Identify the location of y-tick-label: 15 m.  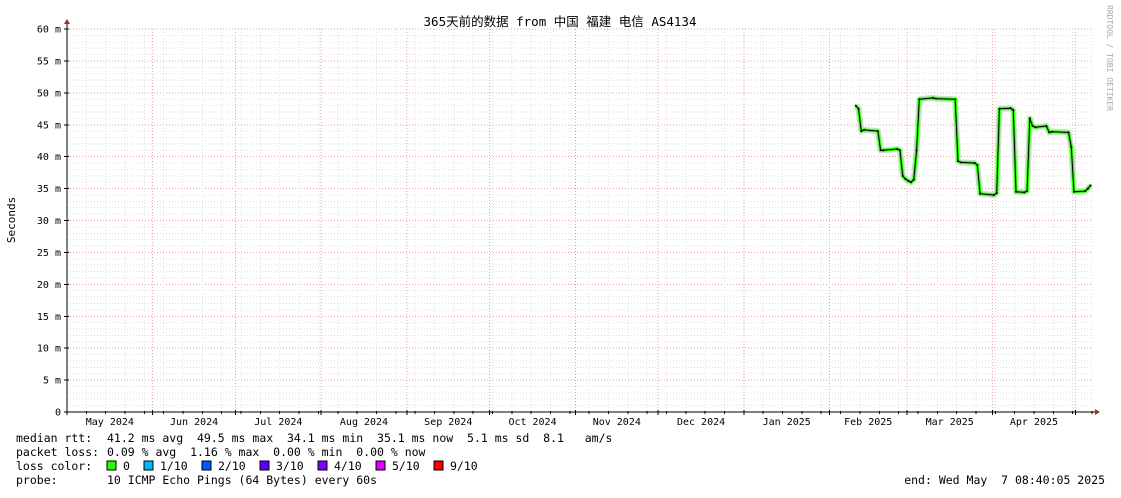
(49, 317).